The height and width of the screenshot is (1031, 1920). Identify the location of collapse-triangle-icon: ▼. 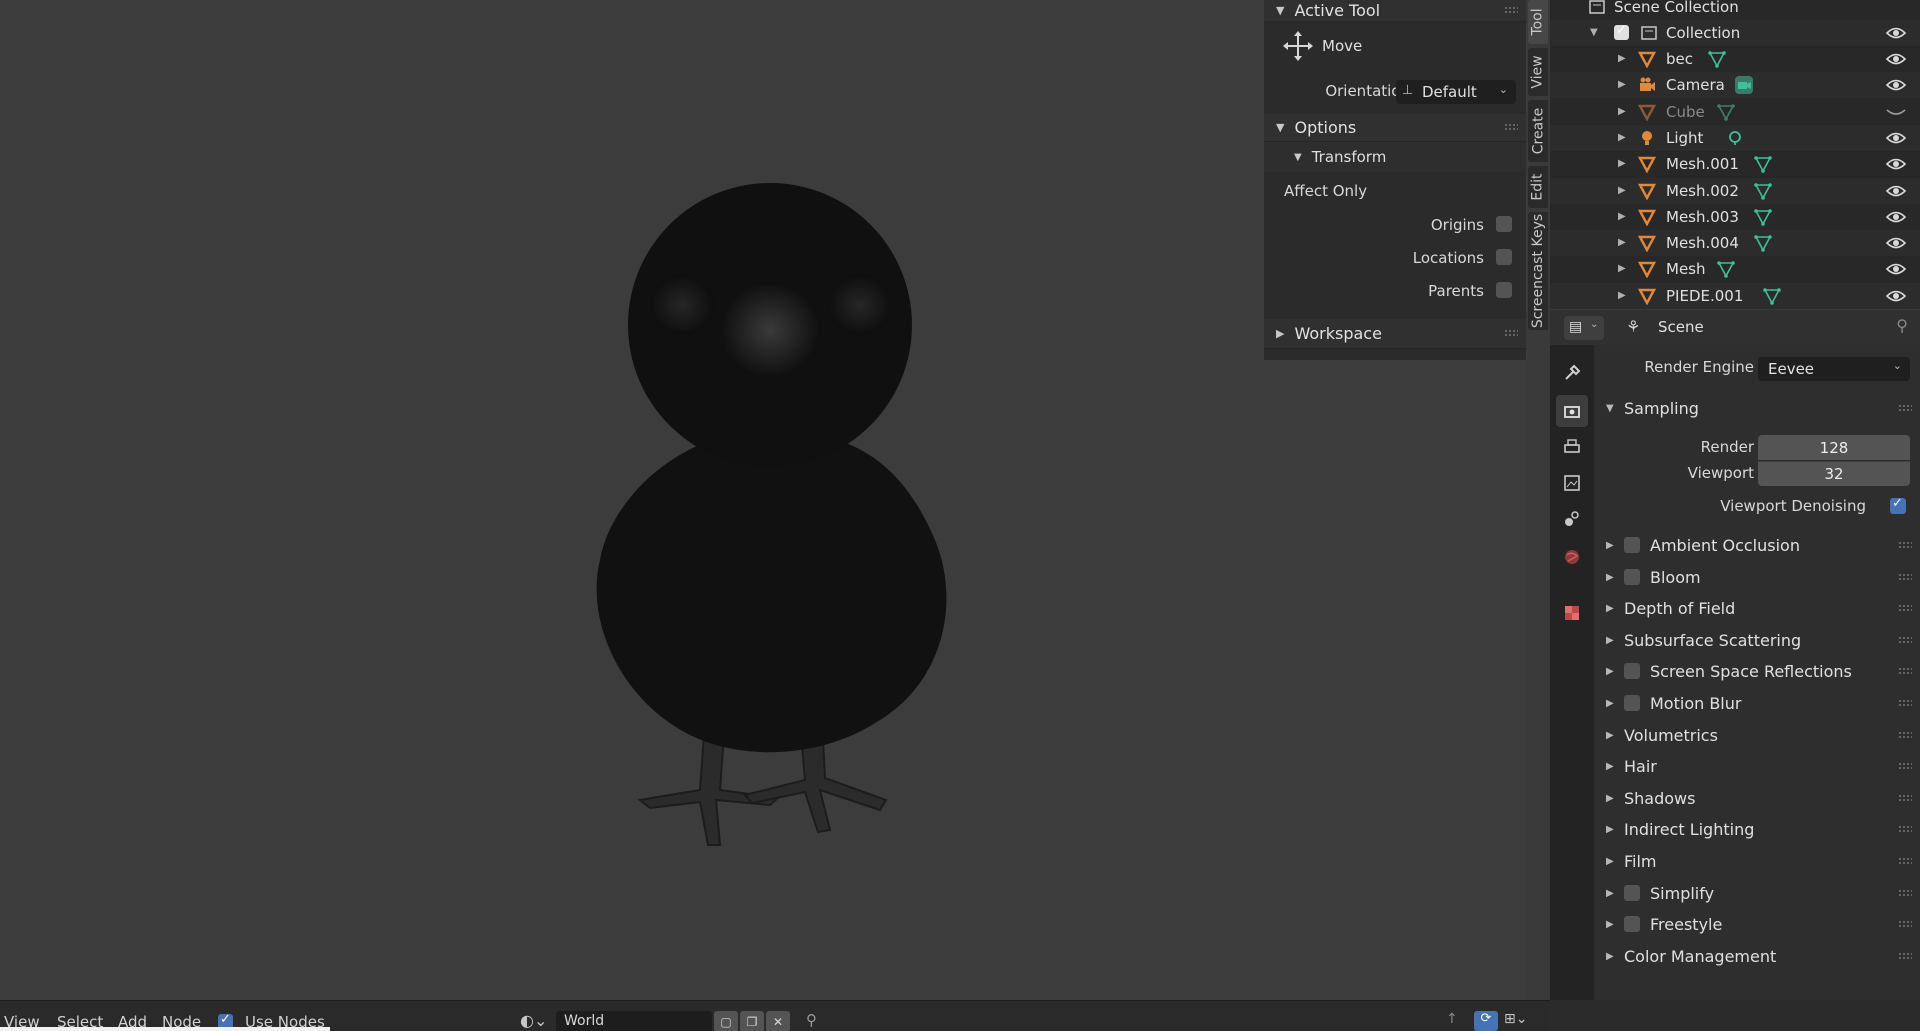
(1594, 32).